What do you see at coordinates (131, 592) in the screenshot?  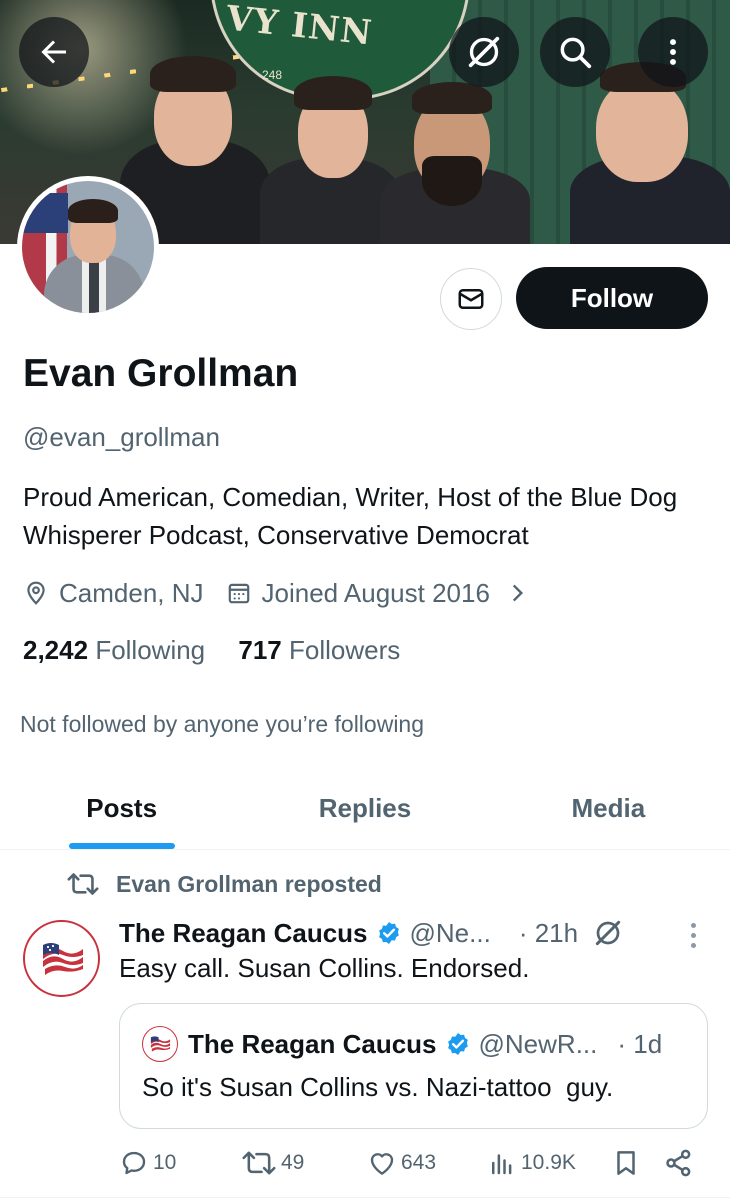 I see `location-text: Camden, NJ` at bounding box center [131, 592].